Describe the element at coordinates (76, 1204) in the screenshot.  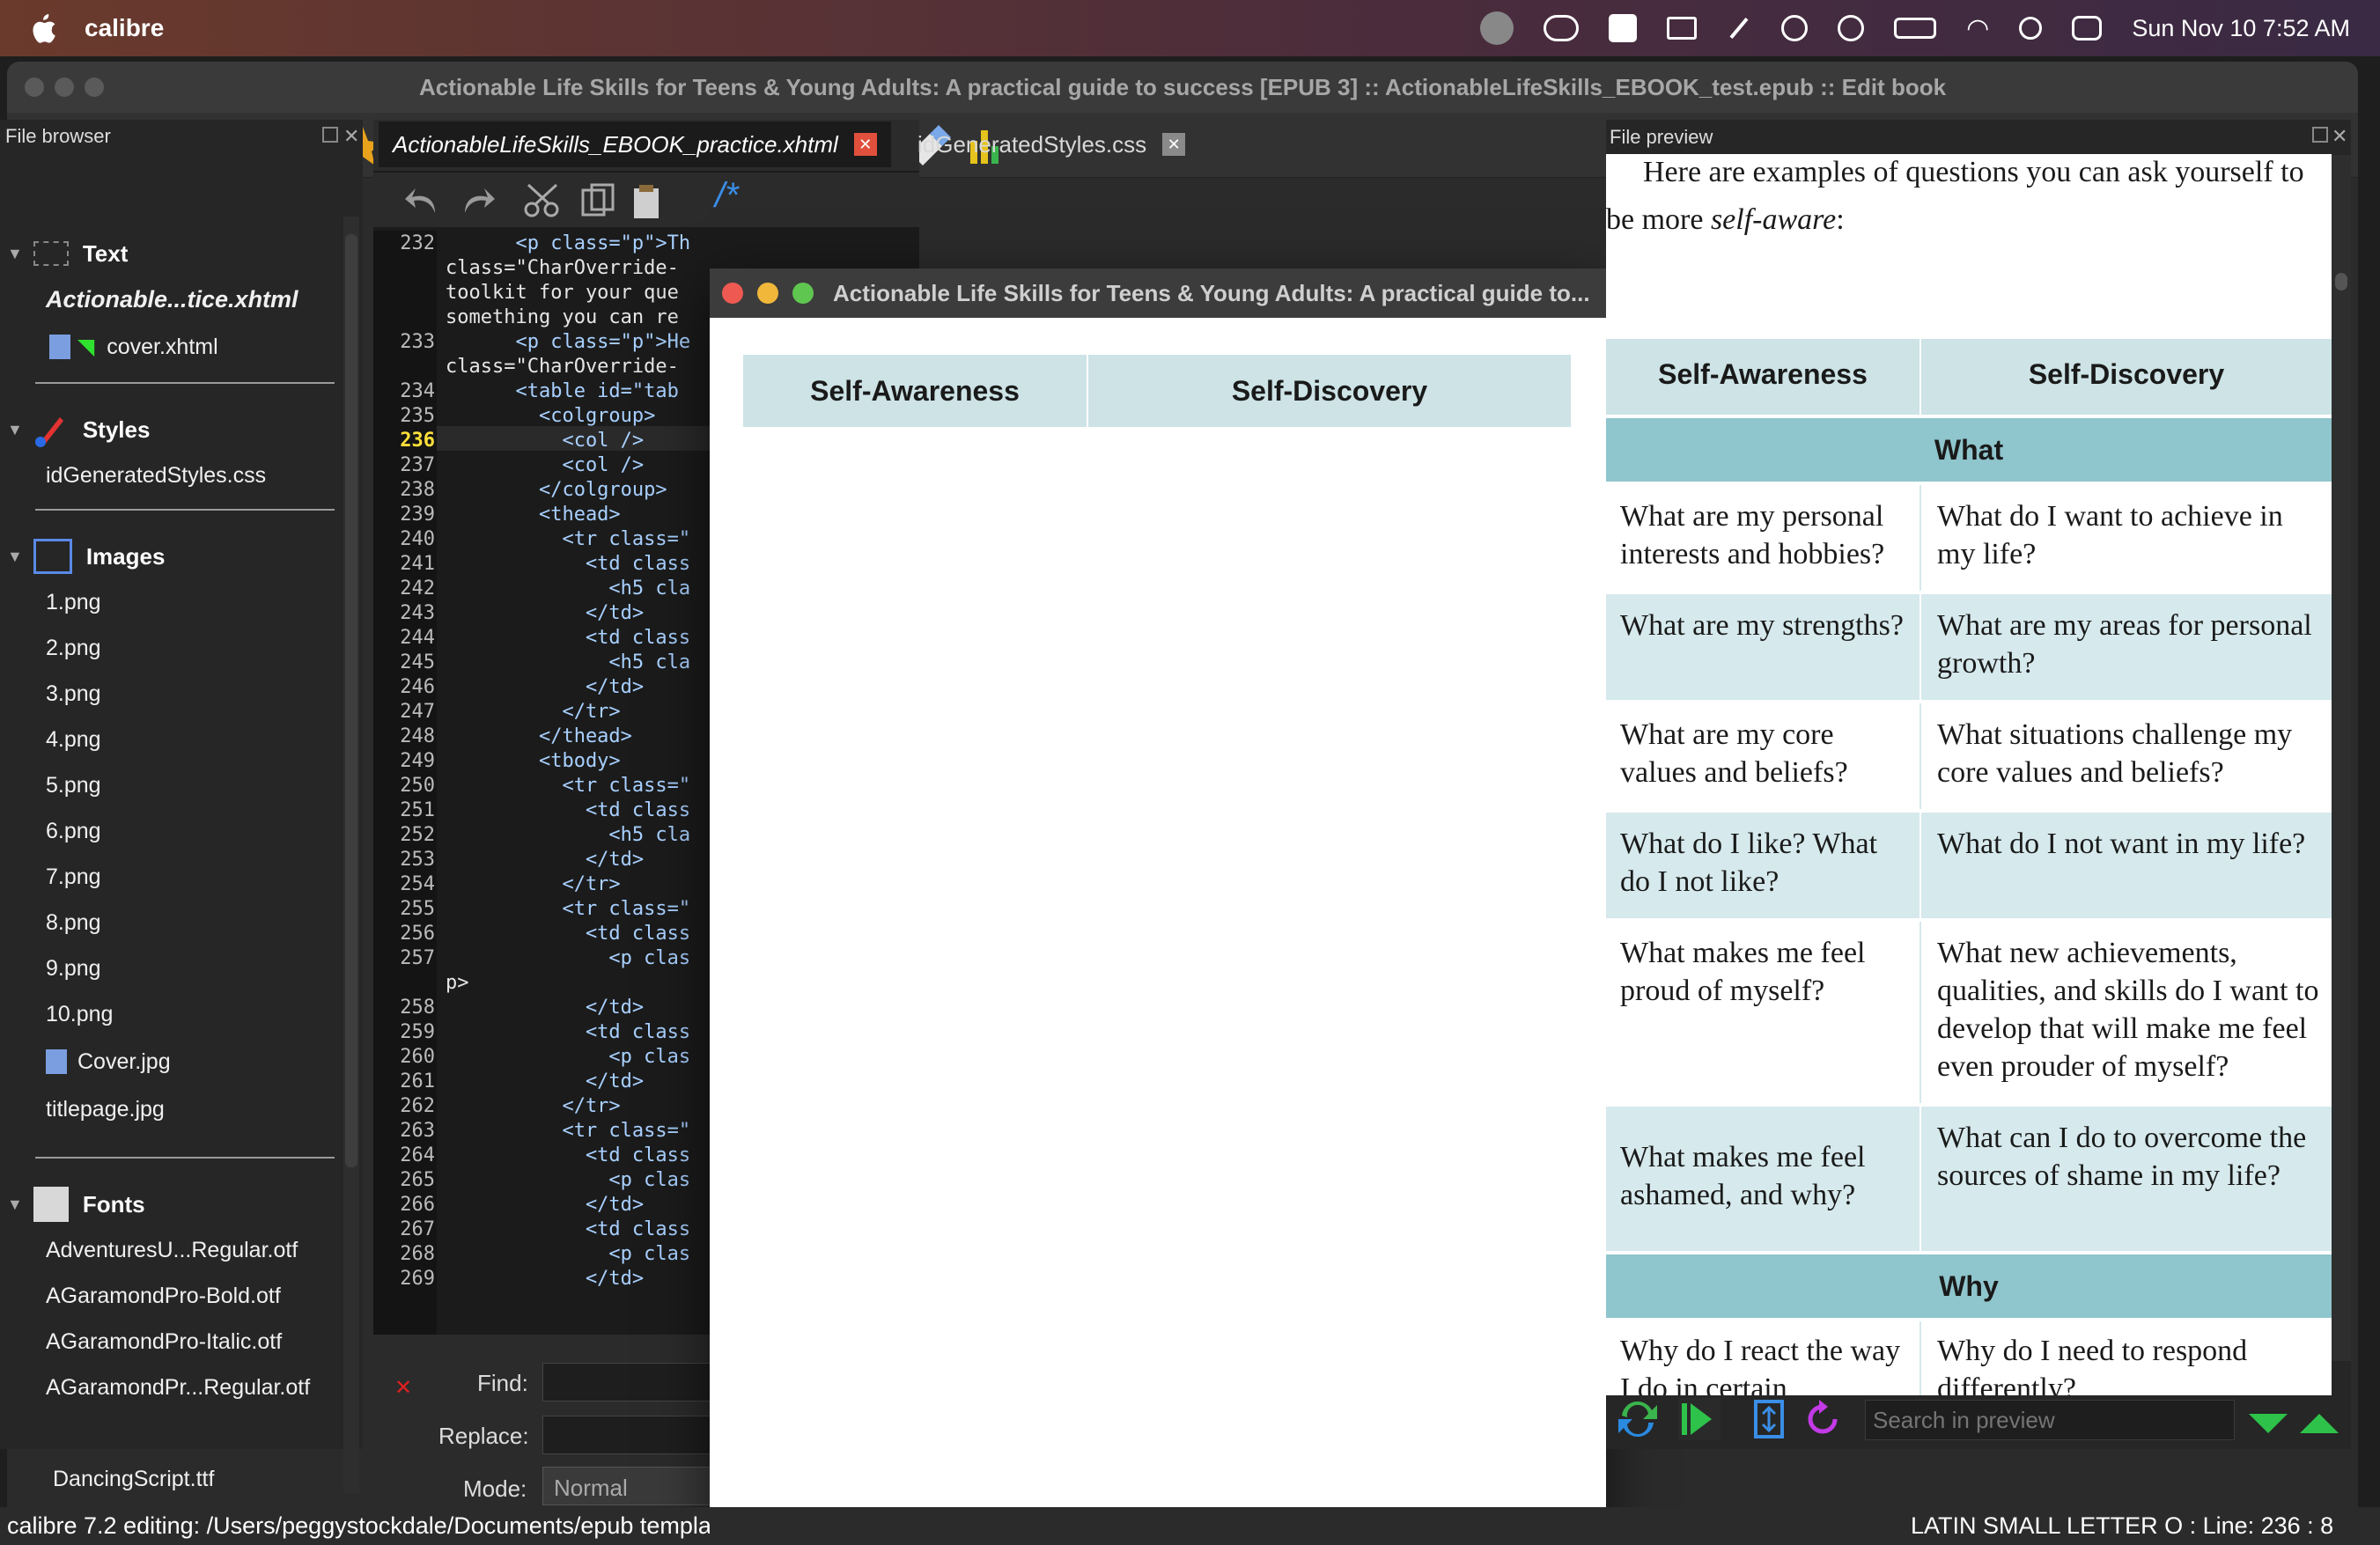
I see `section-fonts: ▼ Fonts` at that location.